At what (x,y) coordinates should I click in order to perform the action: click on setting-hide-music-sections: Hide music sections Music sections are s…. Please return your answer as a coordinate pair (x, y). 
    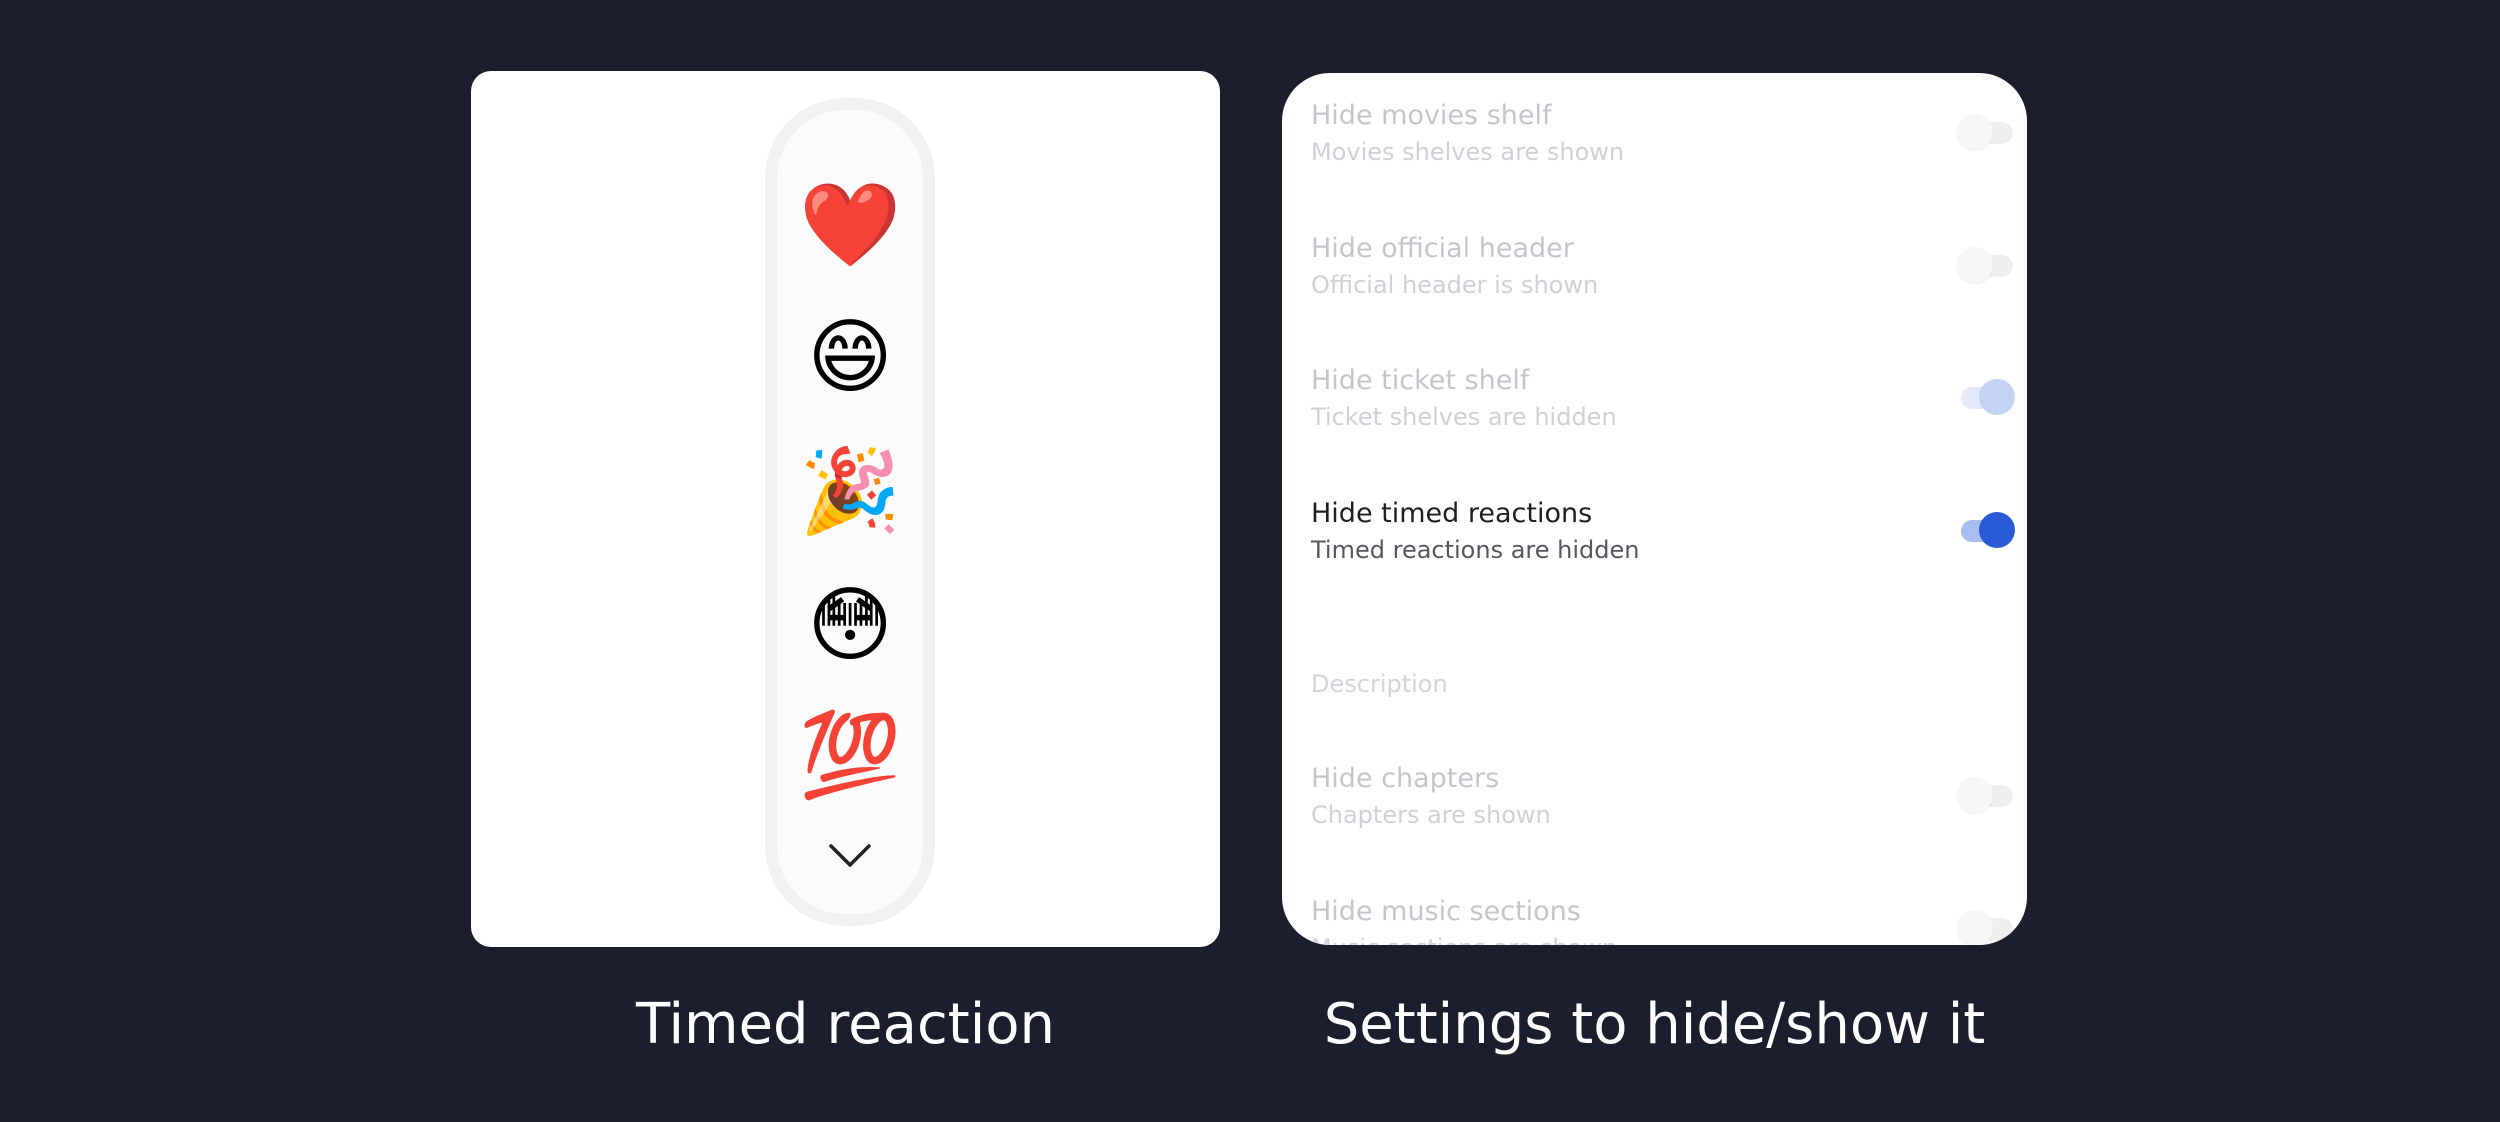
    Looking at the image, I should click on (1669, 920).